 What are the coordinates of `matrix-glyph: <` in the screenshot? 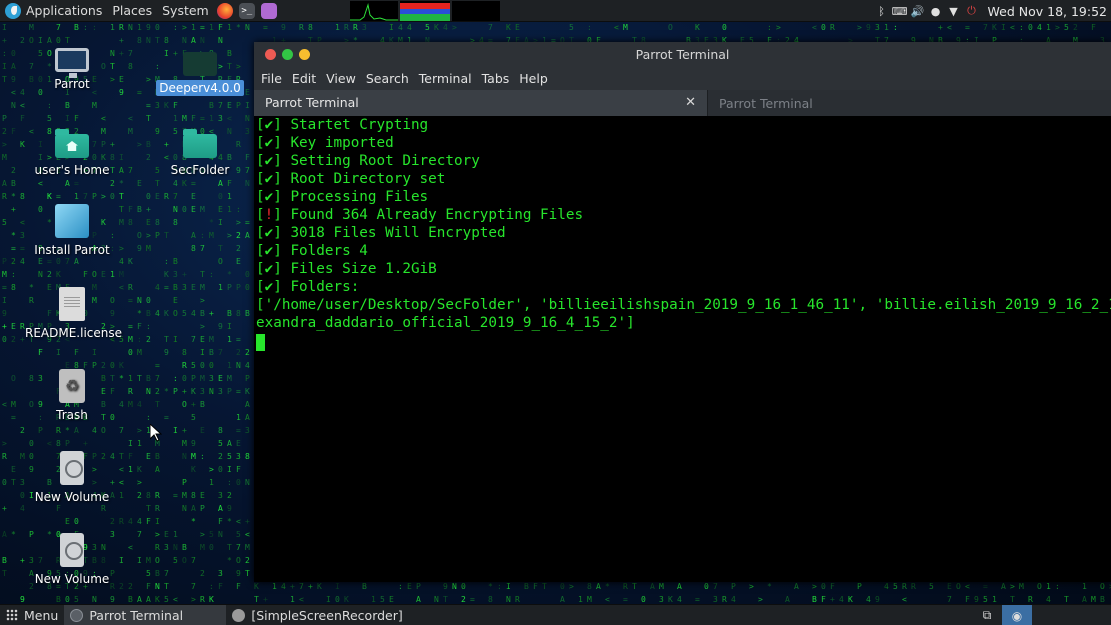 It's located at (904, 599).